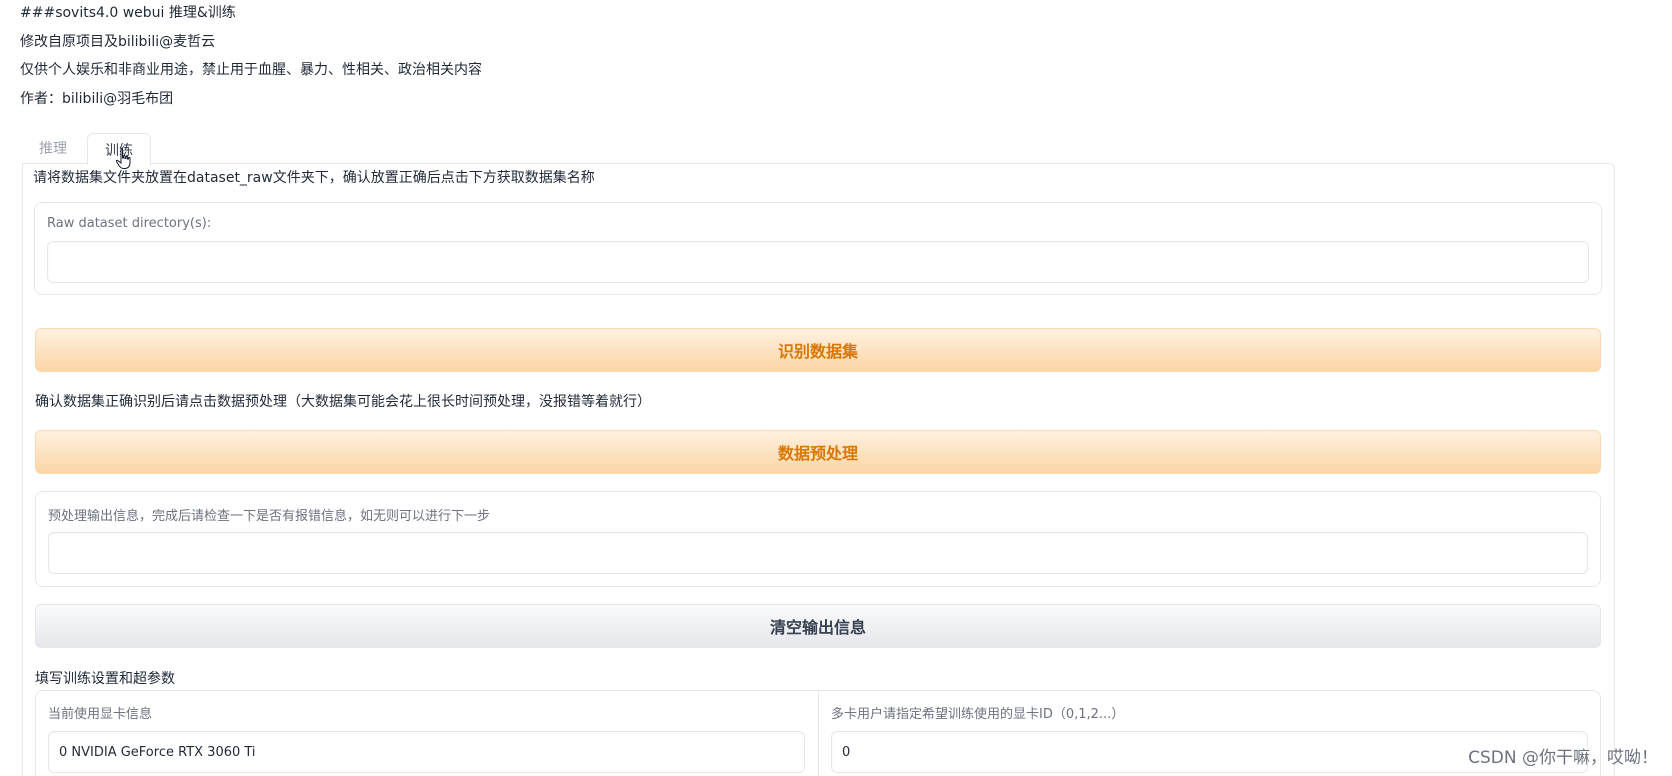 Image resolution: width=1672 pixels, height=776 pixels. What do you see at coordinates (53, 148) in the screenshot?
I see `tab-inference: 推理` at bounding box center [53, 148].